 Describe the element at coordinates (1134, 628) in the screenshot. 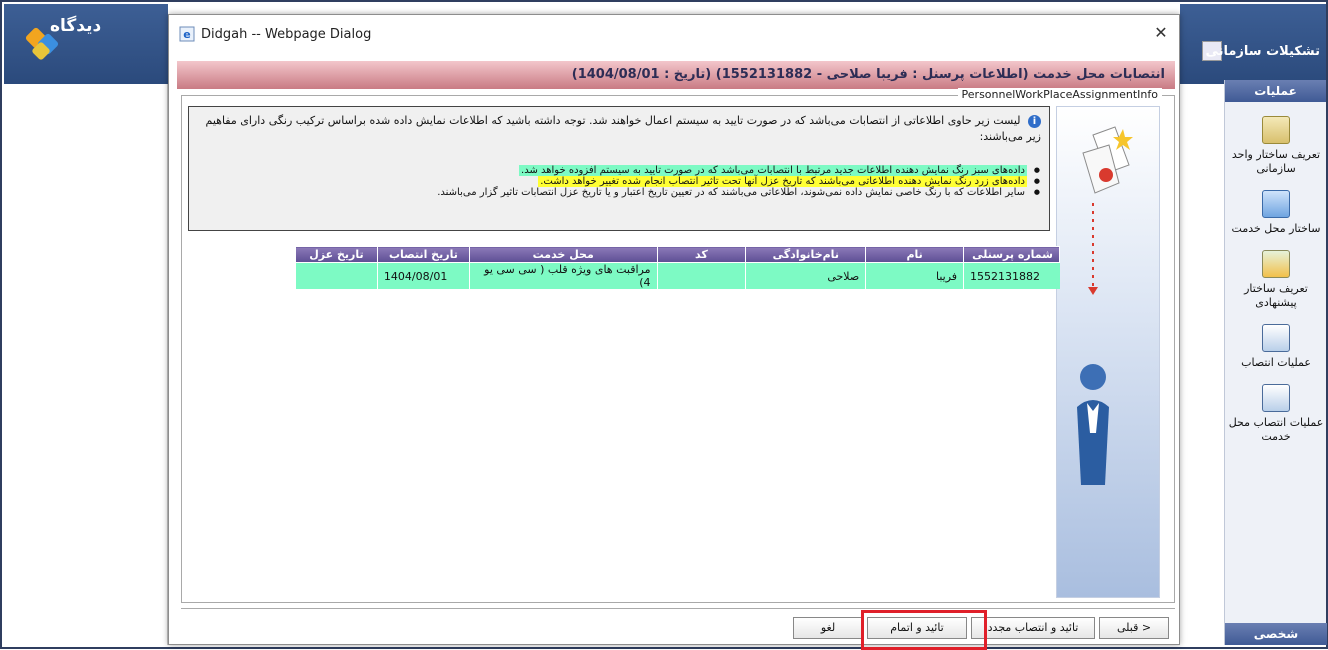

I see `previous-button: < قبلی` at that location.